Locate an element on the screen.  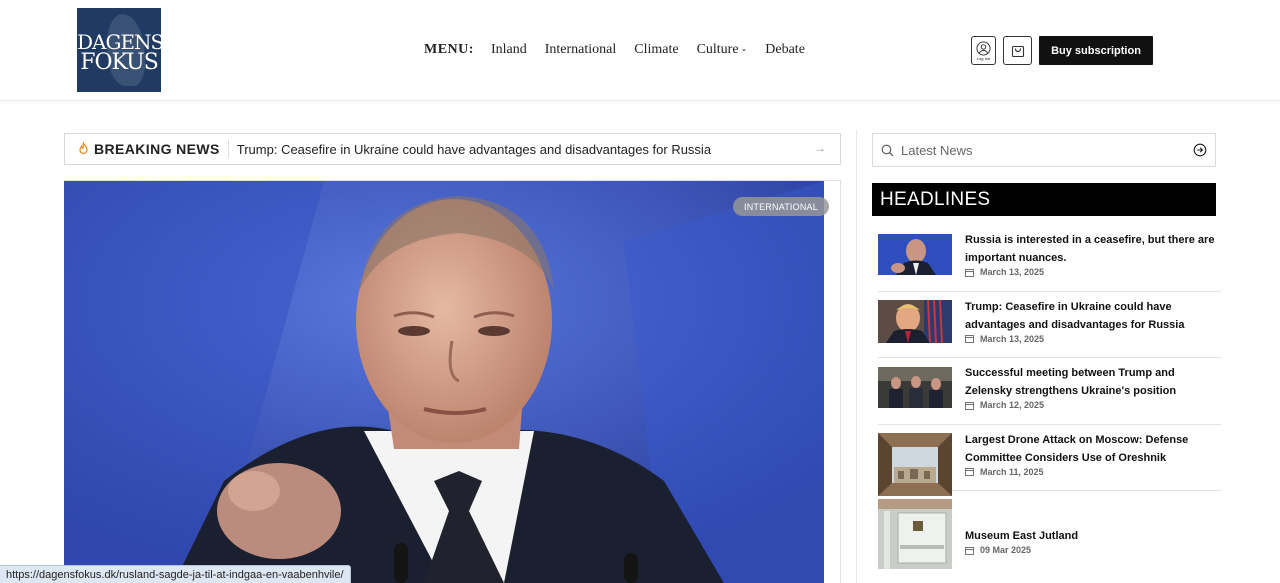
category-badge: INTERNATIONAL is located at coordinates (781, 206).